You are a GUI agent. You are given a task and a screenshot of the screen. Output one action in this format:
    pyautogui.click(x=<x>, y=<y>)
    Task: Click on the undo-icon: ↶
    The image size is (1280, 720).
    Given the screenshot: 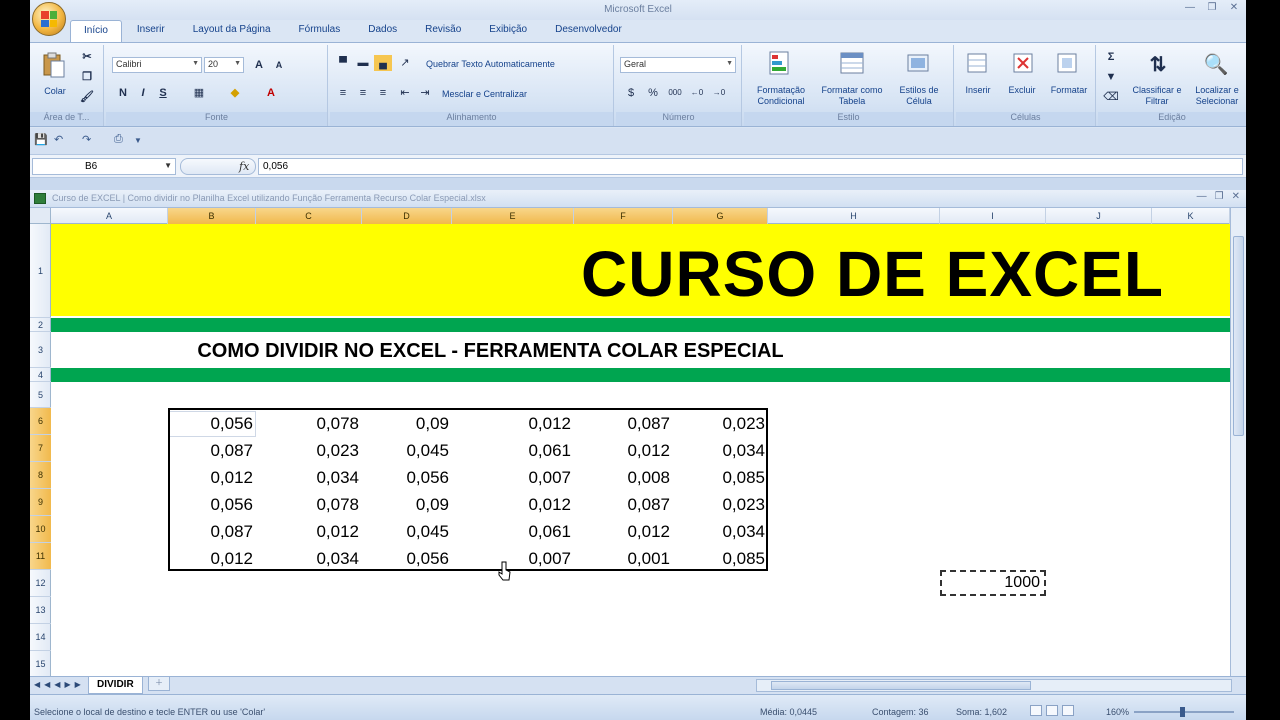 What is the action you would take?
    pyautogui.click(x=58, y=139)
    